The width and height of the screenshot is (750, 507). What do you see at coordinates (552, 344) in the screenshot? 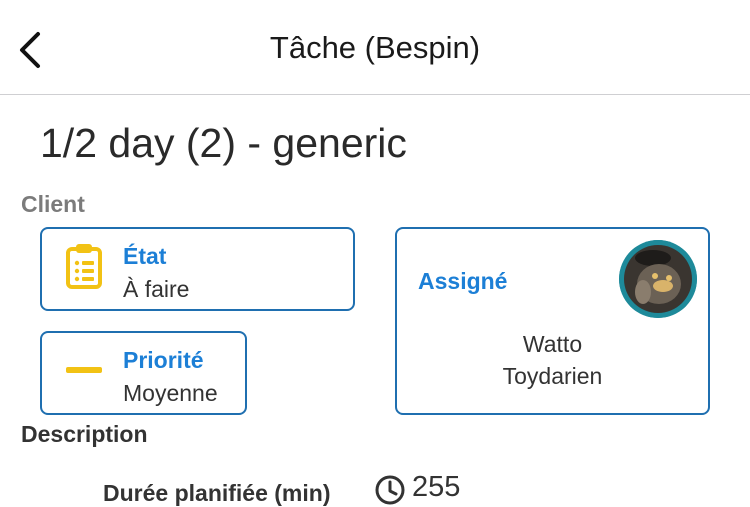
I see `assignee-first-name: Watto` at bounding box center [552, 344].